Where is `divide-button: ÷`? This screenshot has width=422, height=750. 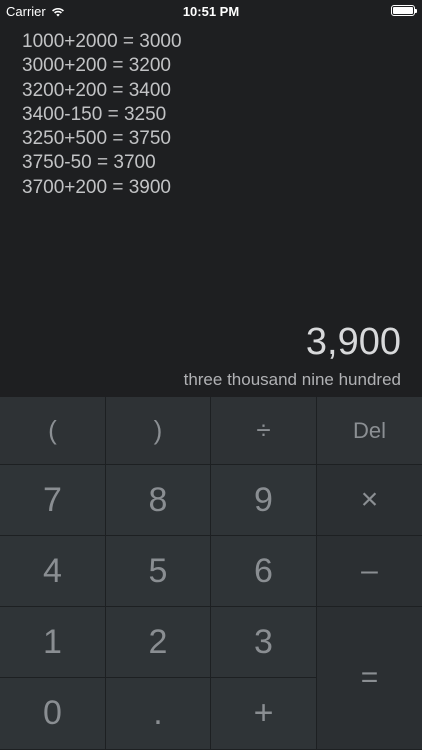 divide-button: ÷ is located at coordinates (264, 431).